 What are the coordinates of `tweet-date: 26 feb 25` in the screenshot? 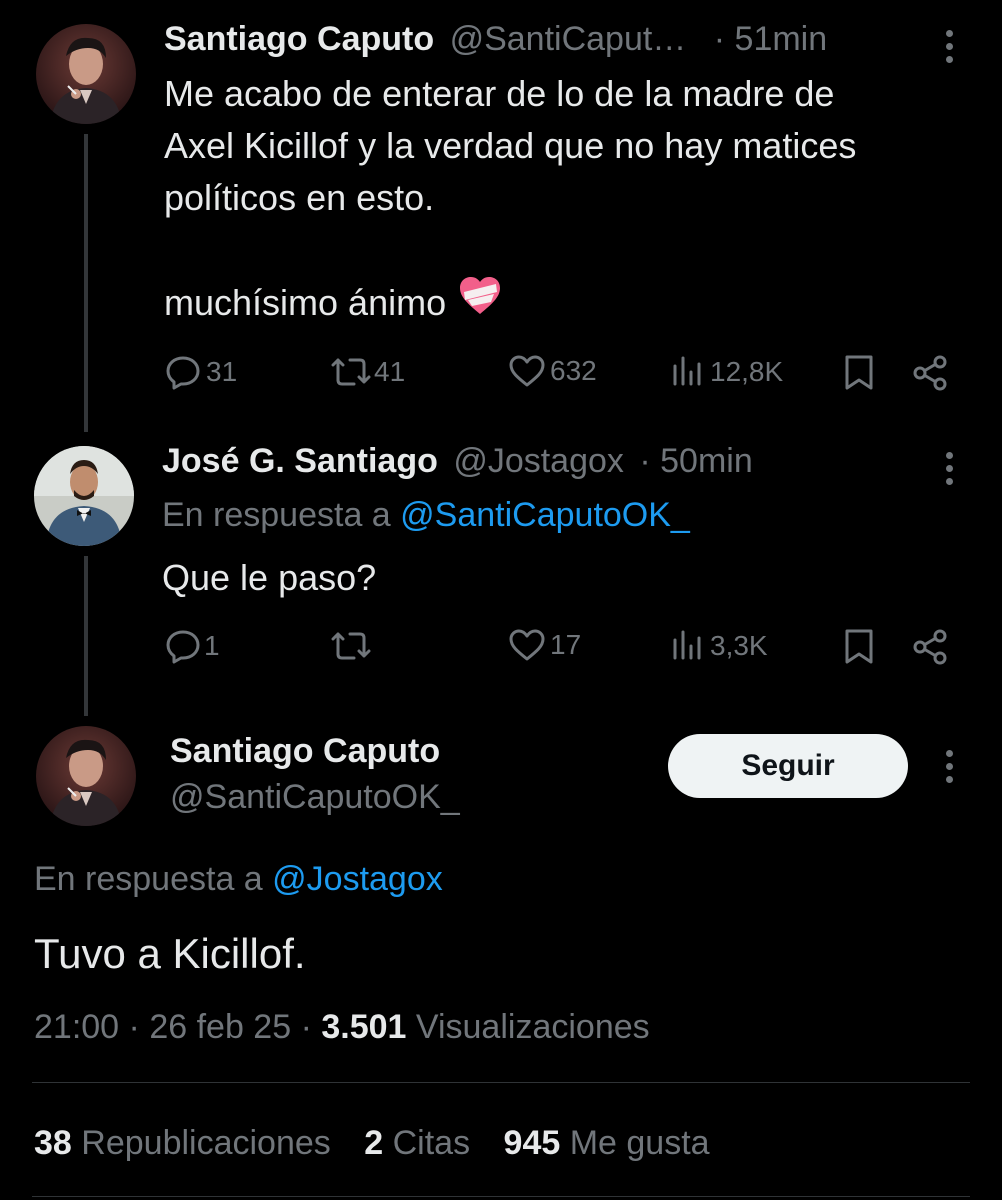 It's located at (220, 1027).